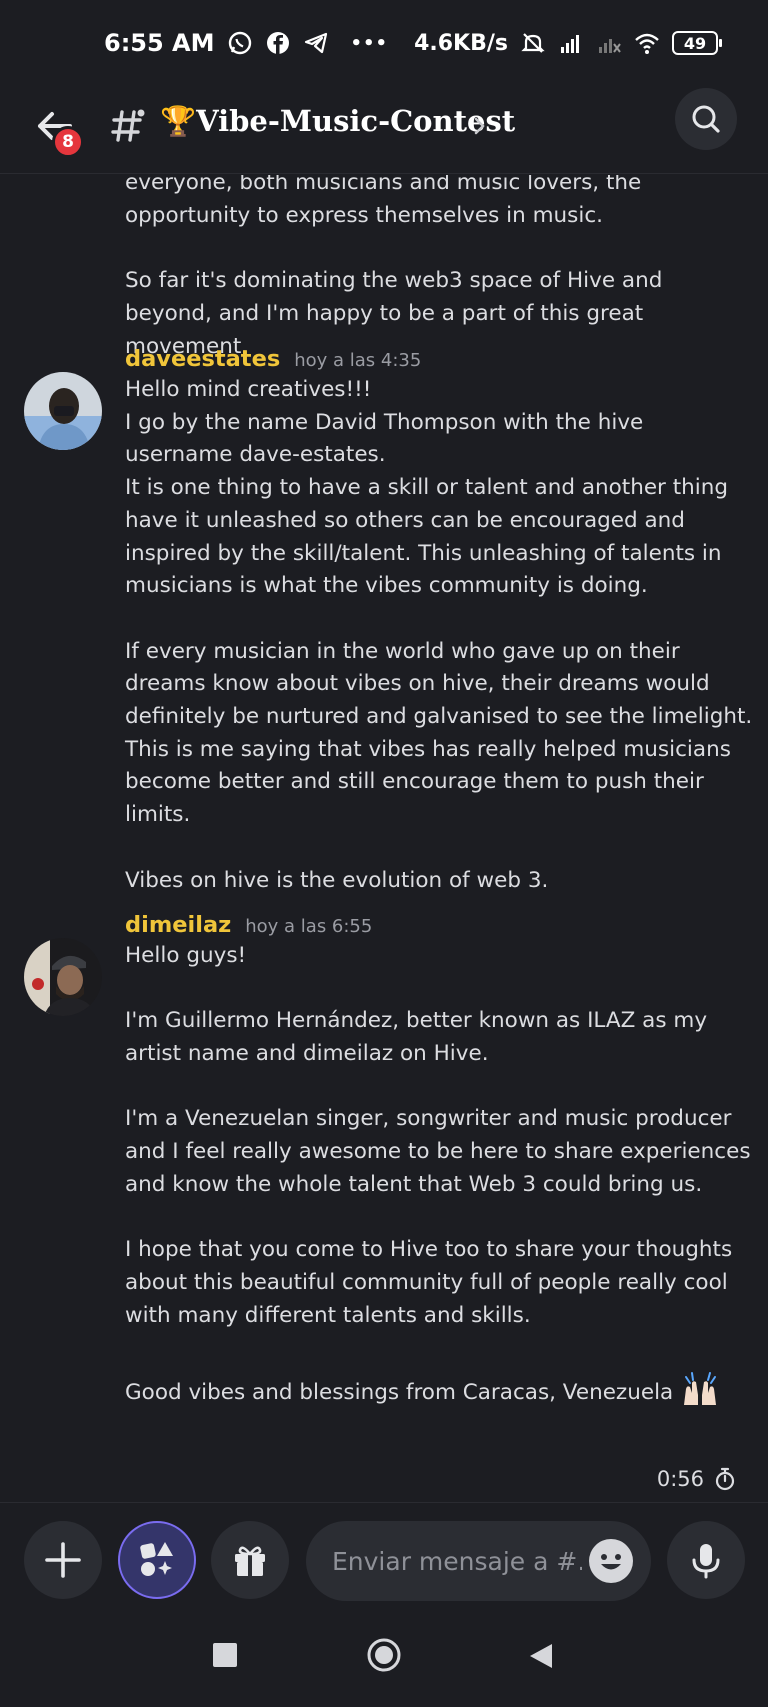 Image resolution: width=768 pixels, height=1707 pixels. I want to click on emoji-picker-button, so click(611, 1561).